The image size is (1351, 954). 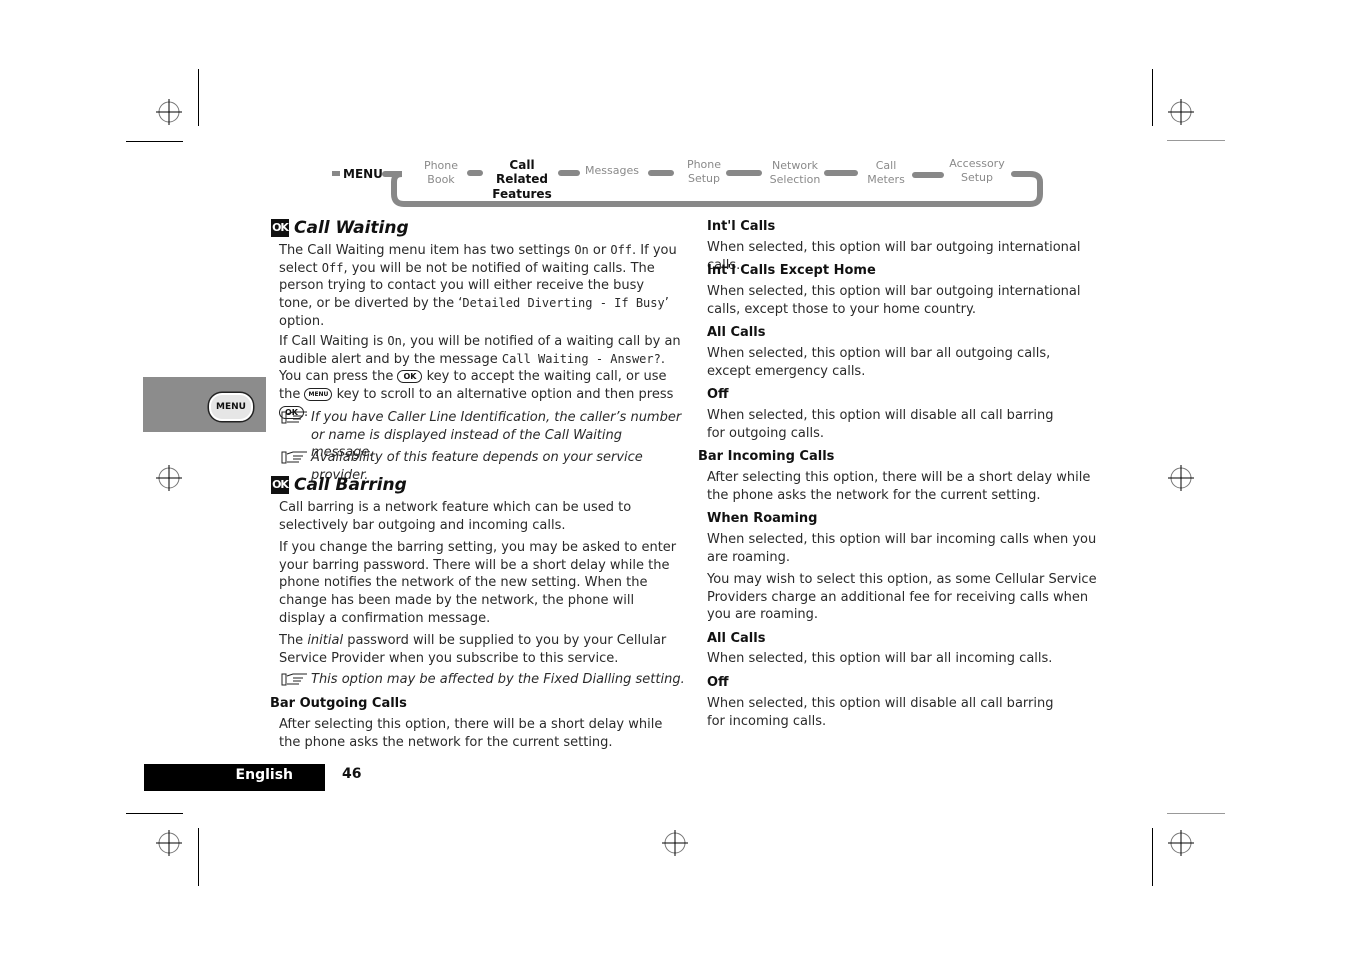 I want to click on nav-item-messages: Messages, so click(x=612, y=171).